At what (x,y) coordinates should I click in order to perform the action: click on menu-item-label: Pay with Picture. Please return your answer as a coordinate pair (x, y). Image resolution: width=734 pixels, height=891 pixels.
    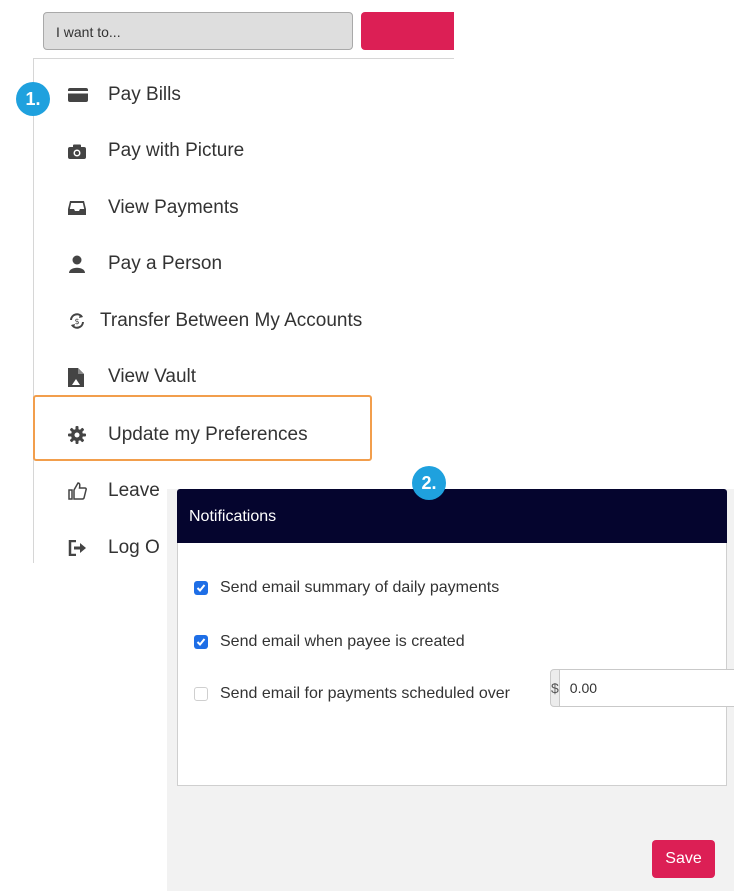
    Looking at the image, I should click on (176, 150).